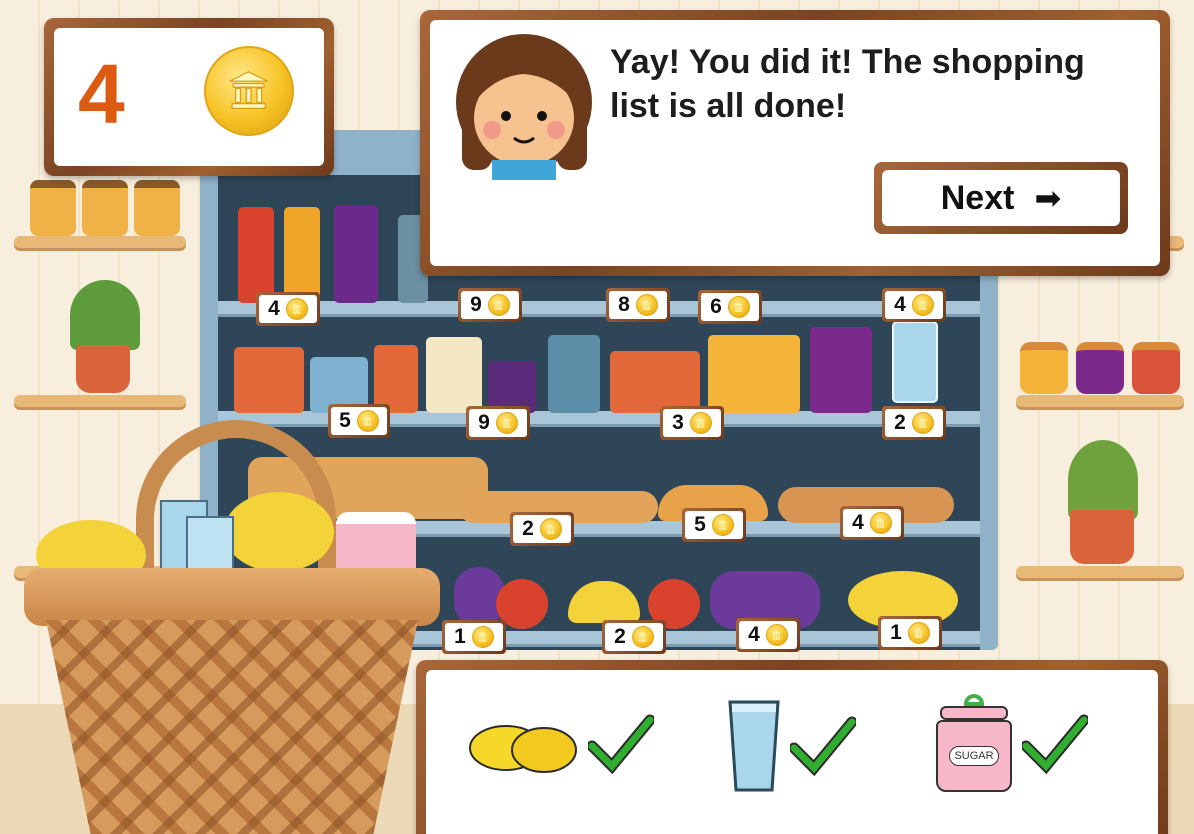  What do you see at coordinates (974, 756) in the screenshot?
I see `sugar-label: SUGAR` at bounding box center [974, 756].